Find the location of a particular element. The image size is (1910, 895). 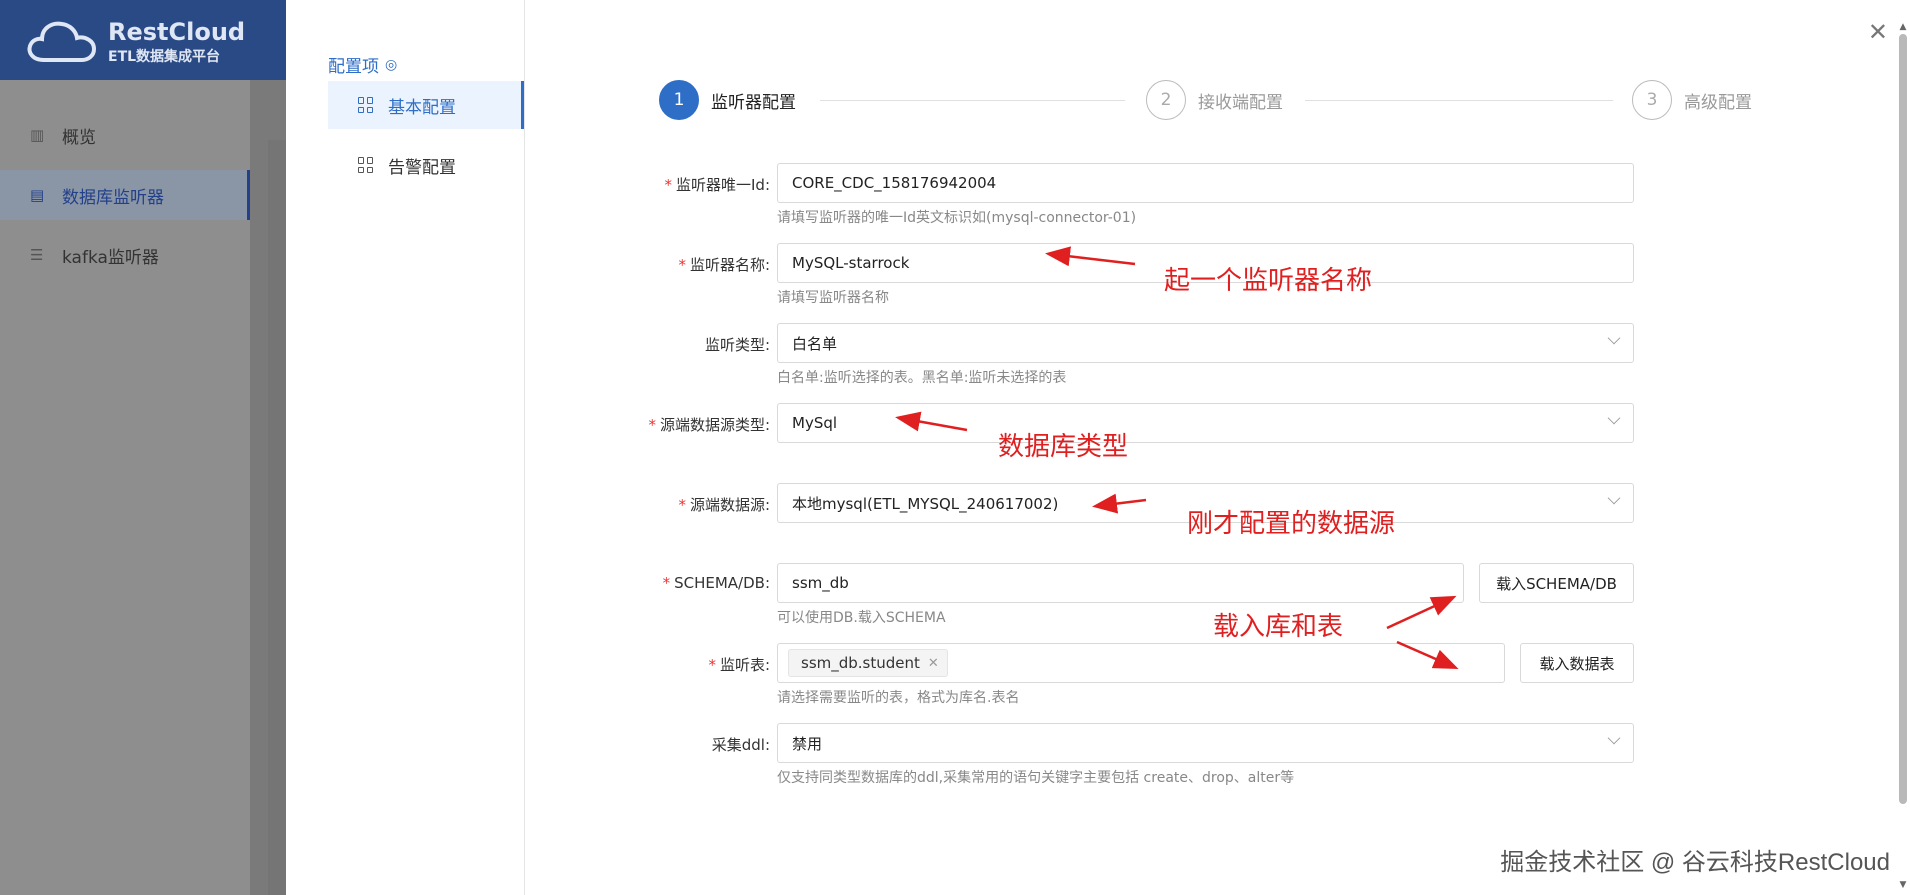

step-number: 3 is located at coordinates (1652, 100).